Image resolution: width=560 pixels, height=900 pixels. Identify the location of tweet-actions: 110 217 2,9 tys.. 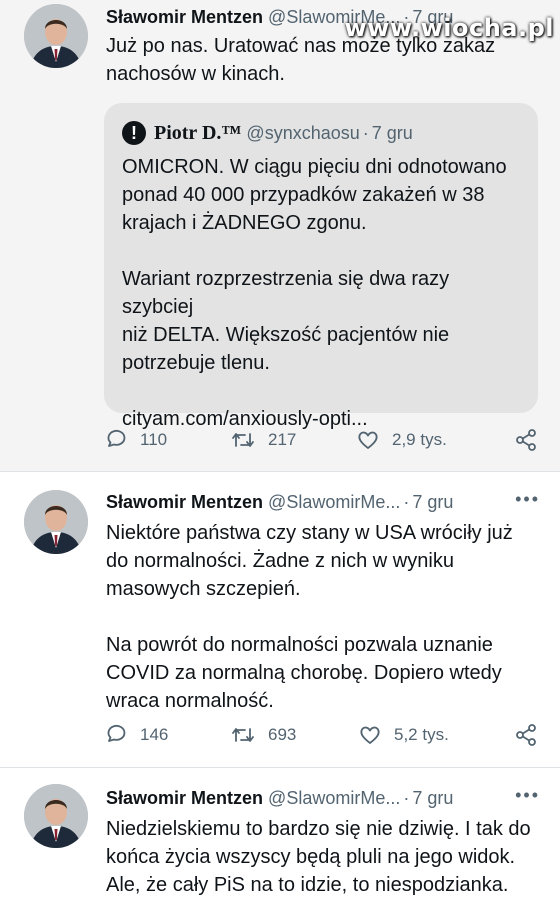
(280, 443).